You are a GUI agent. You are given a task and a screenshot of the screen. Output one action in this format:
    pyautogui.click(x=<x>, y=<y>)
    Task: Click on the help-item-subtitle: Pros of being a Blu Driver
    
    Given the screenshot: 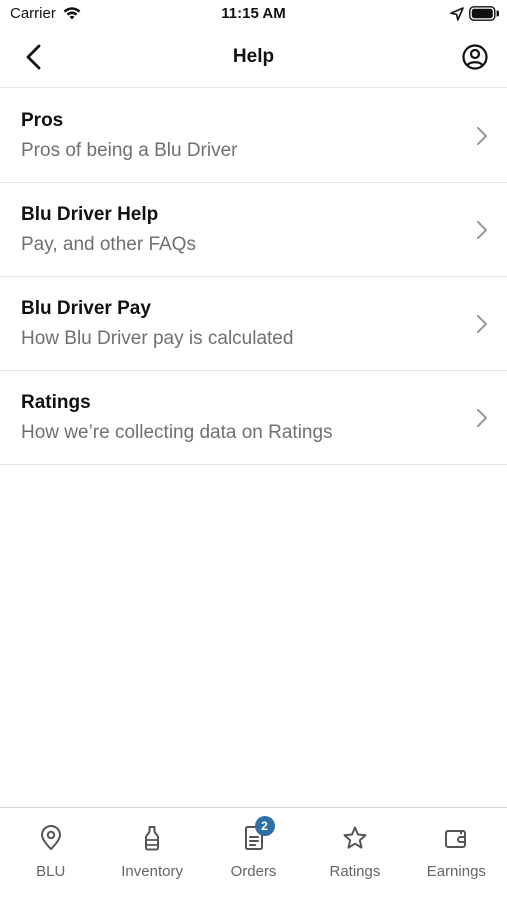 What is the action you would take?
    pyautogui.click(x=129, y=150)
    